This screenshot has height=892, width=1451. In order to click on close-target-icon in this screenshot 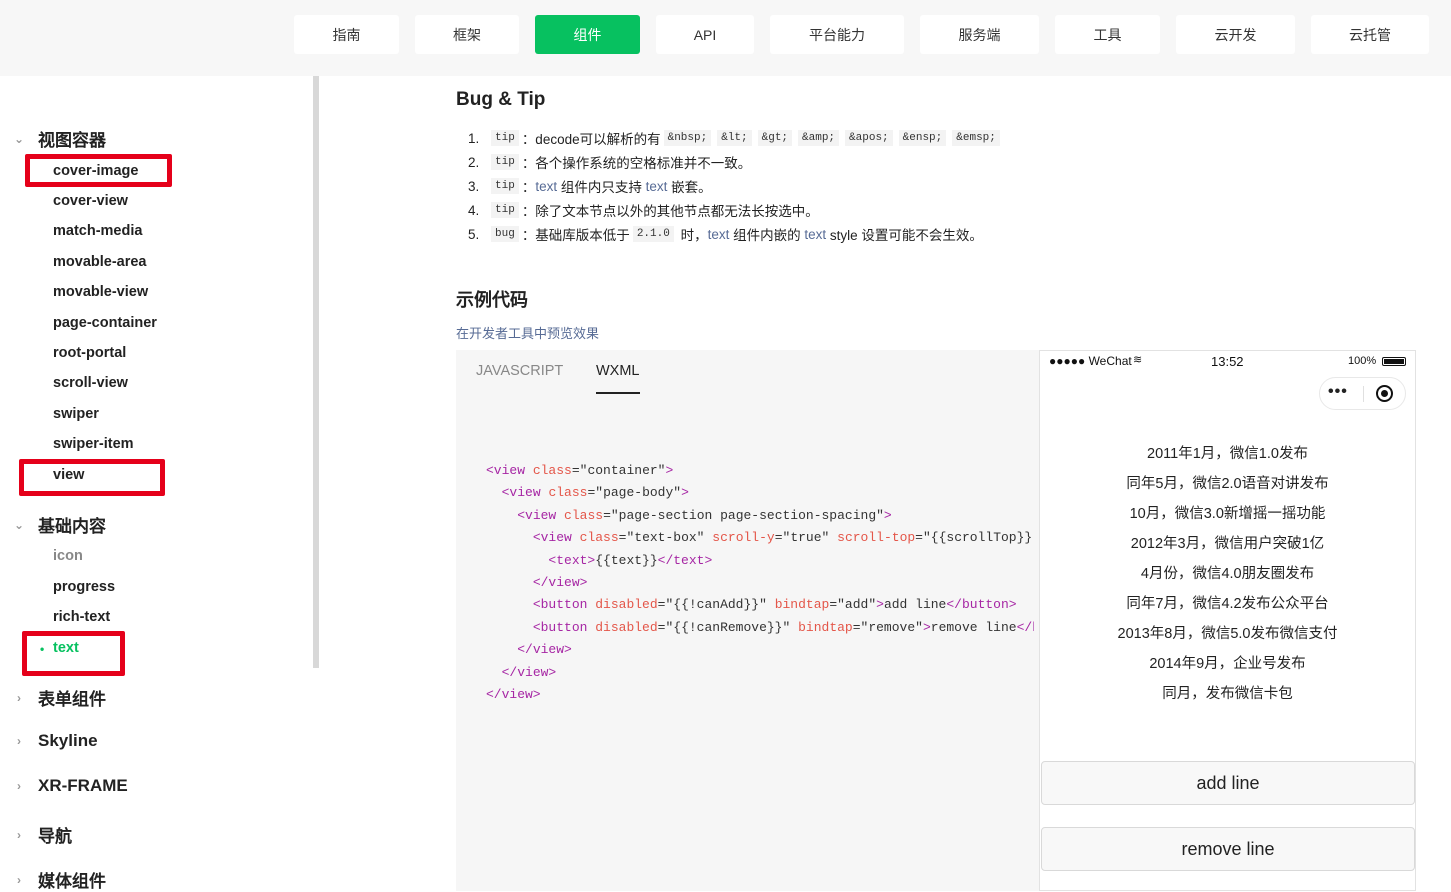, I will do `click(1384, 393)`.